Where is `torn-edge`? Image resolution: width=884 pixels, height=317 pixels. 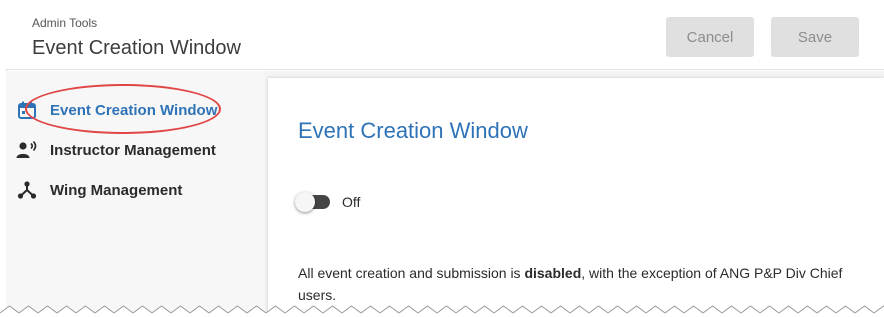 torn-edge is located at coordinates (442, 309).